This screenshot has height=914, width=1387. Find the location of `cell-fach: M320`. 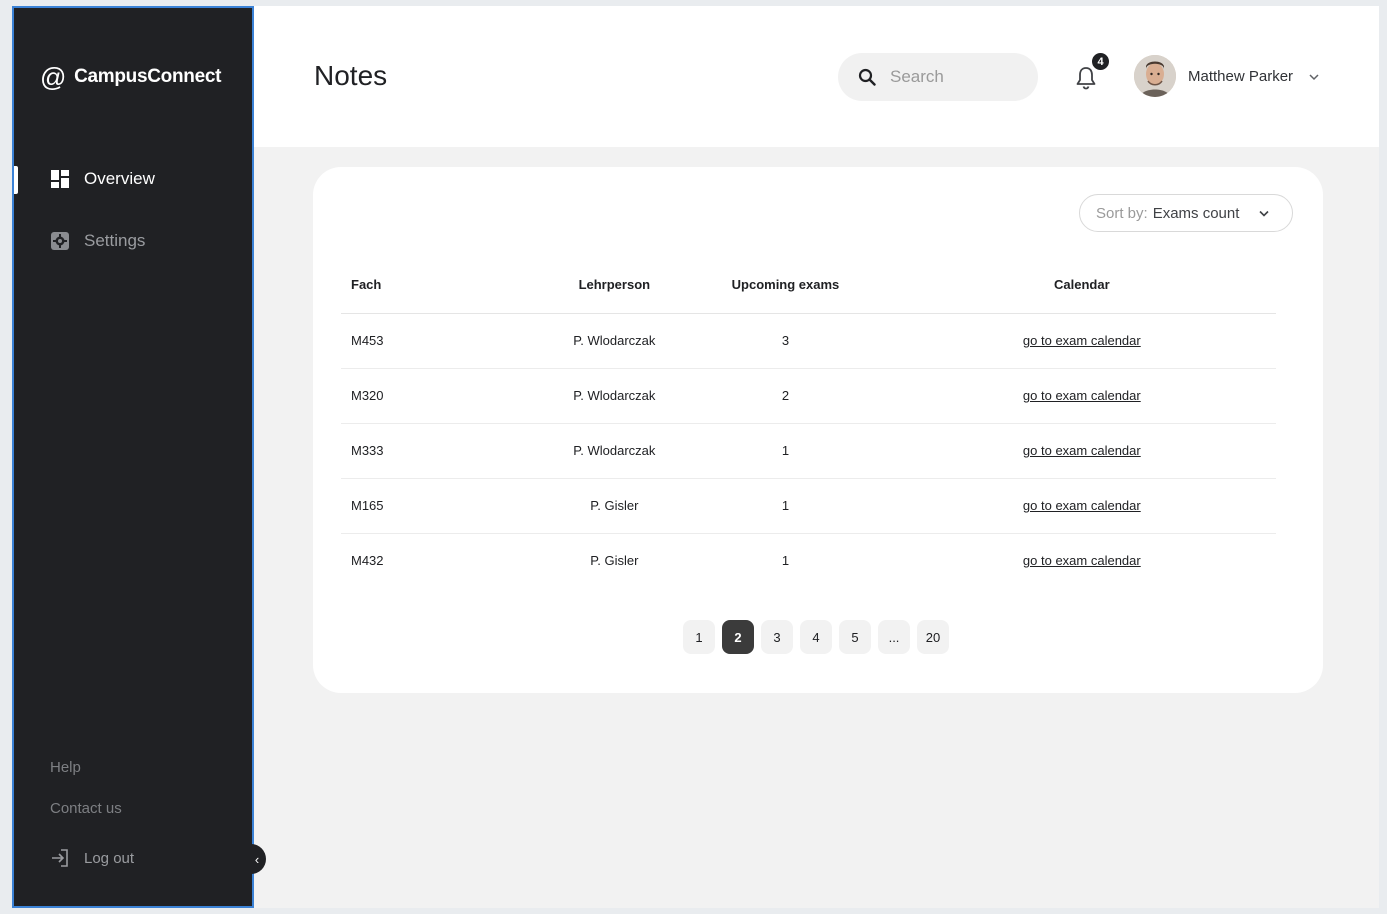

cell-fach: M320 is located at coordinates (443, 396).